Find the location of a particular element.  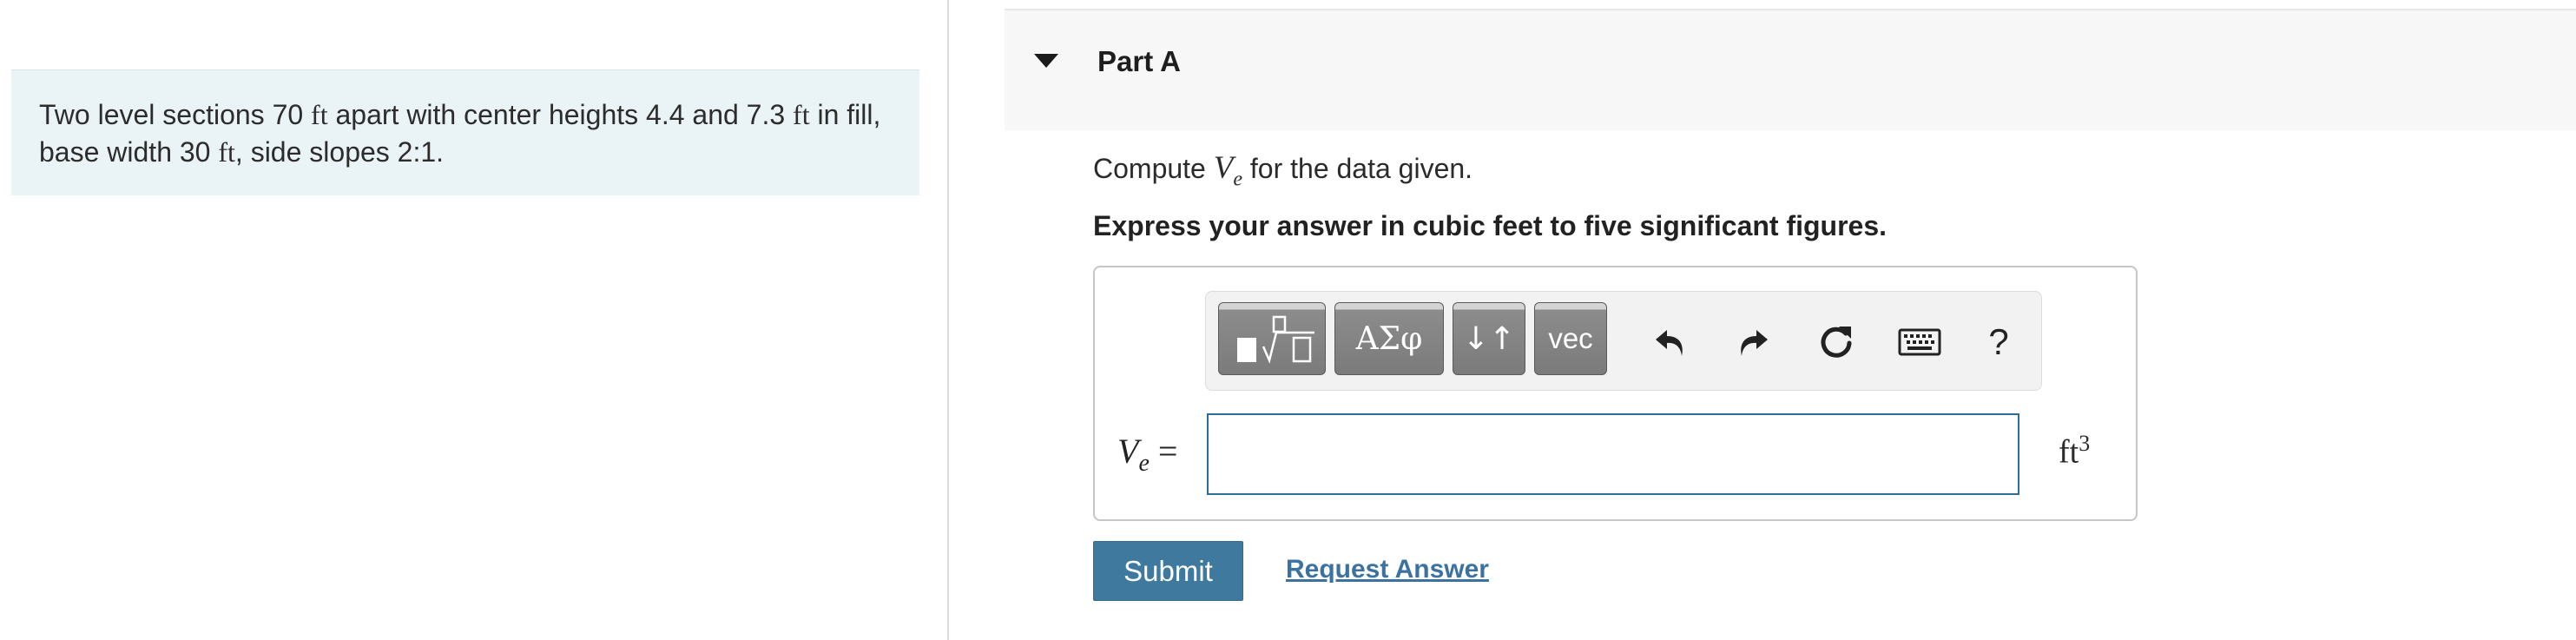

part-title: Part A is located at coordinates (1139, 61).